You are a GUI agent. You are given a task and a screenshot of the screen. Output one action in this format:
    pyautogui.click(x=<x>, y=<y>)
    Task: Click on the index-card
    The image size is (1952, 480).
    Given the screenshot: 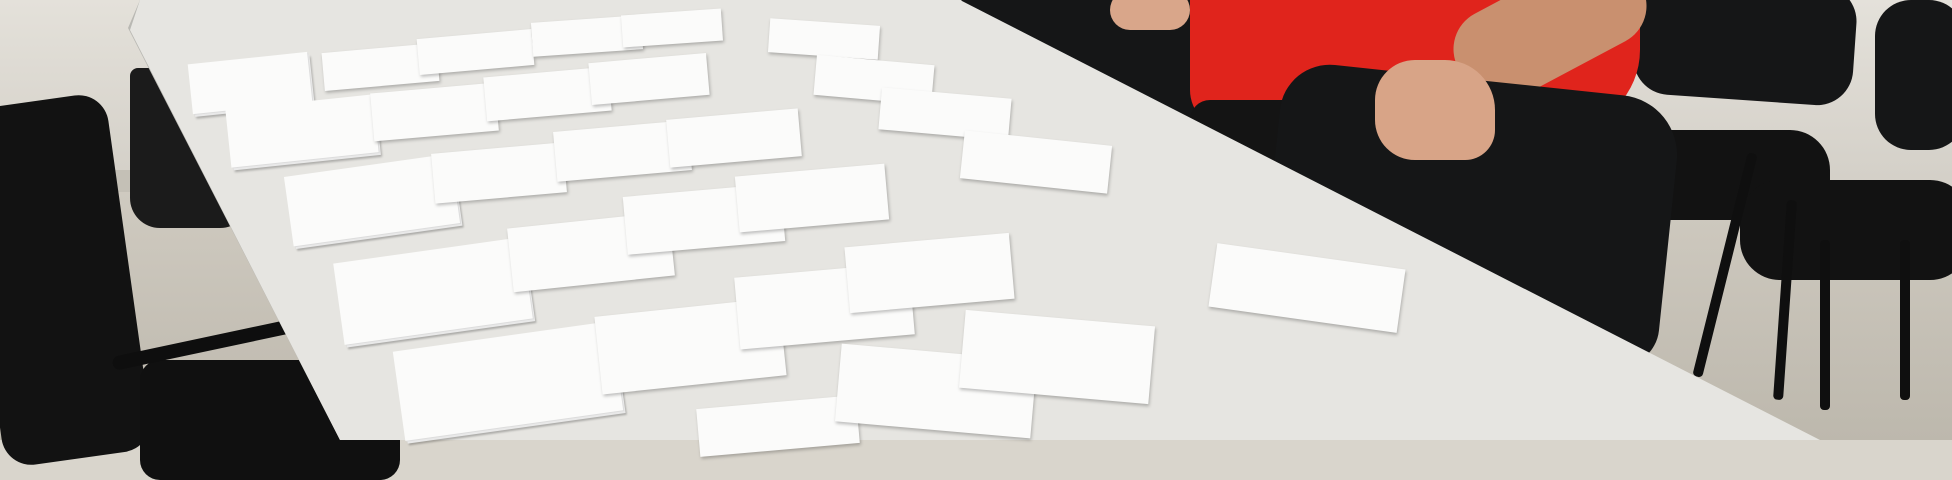 What is the action you would take?
    pyautogui.click(x=1057, y=357)
    